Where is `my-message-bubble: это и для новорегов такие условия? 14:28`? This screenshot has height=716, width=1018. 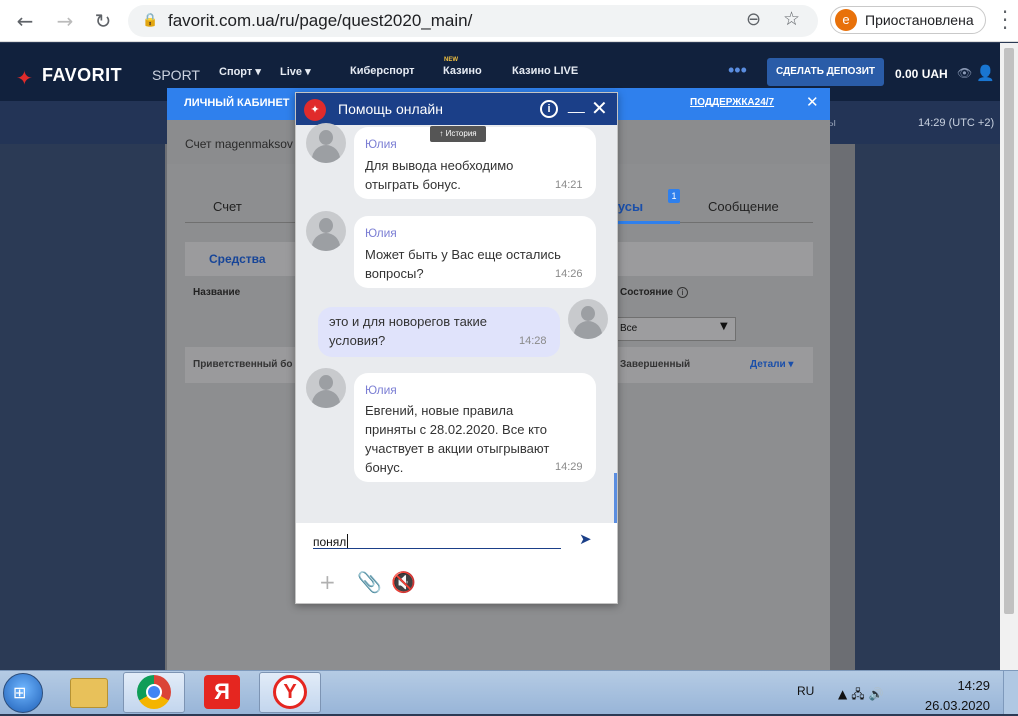
my-message-bubble: это и для новорегов такие условия? 14:28 is located at coordinates (439, 332).